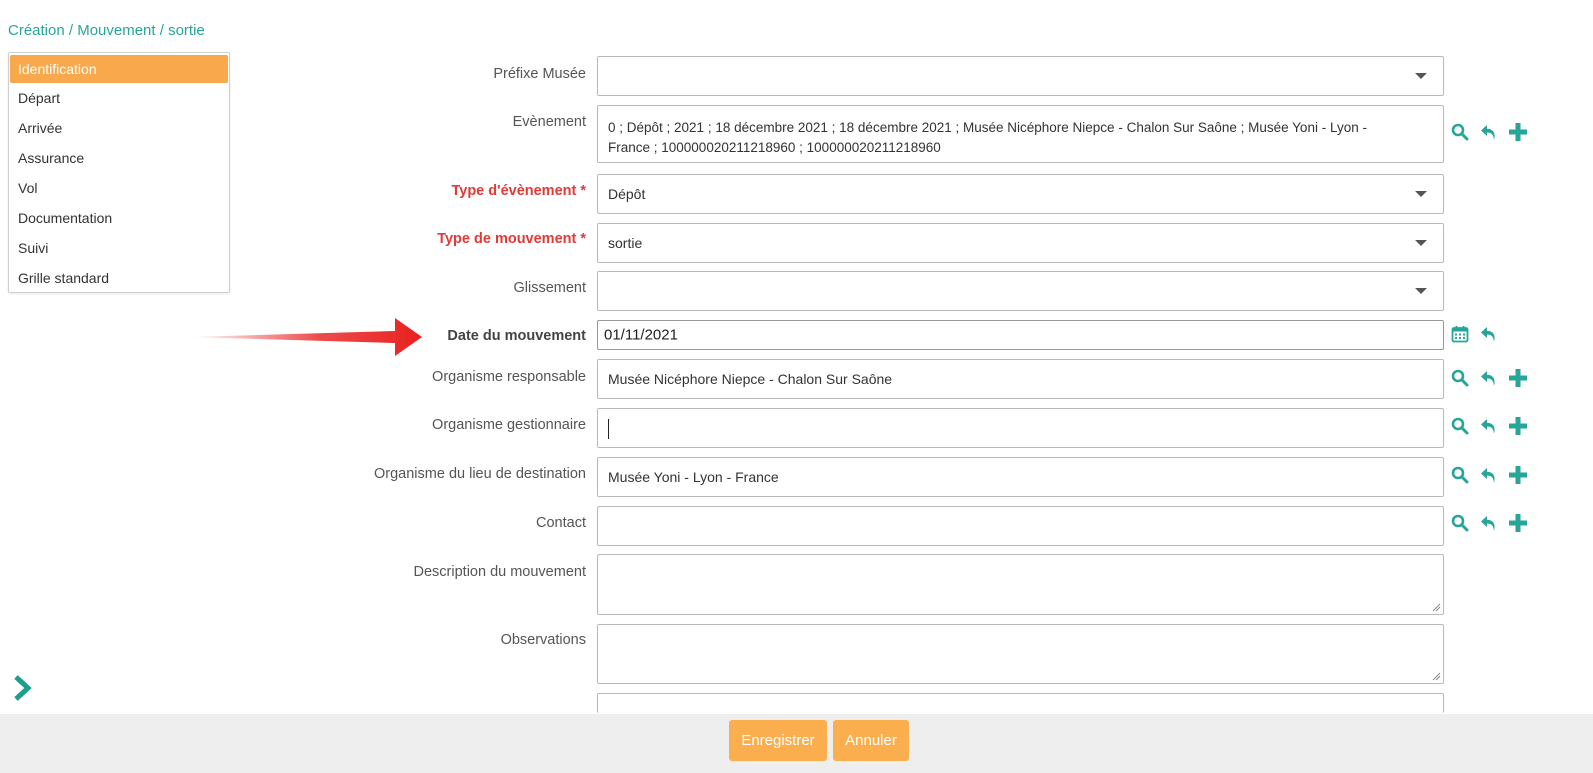 This screenshot has width=1593, height=773. I want to click on label-evenement: Evènement, so click(549, 122).